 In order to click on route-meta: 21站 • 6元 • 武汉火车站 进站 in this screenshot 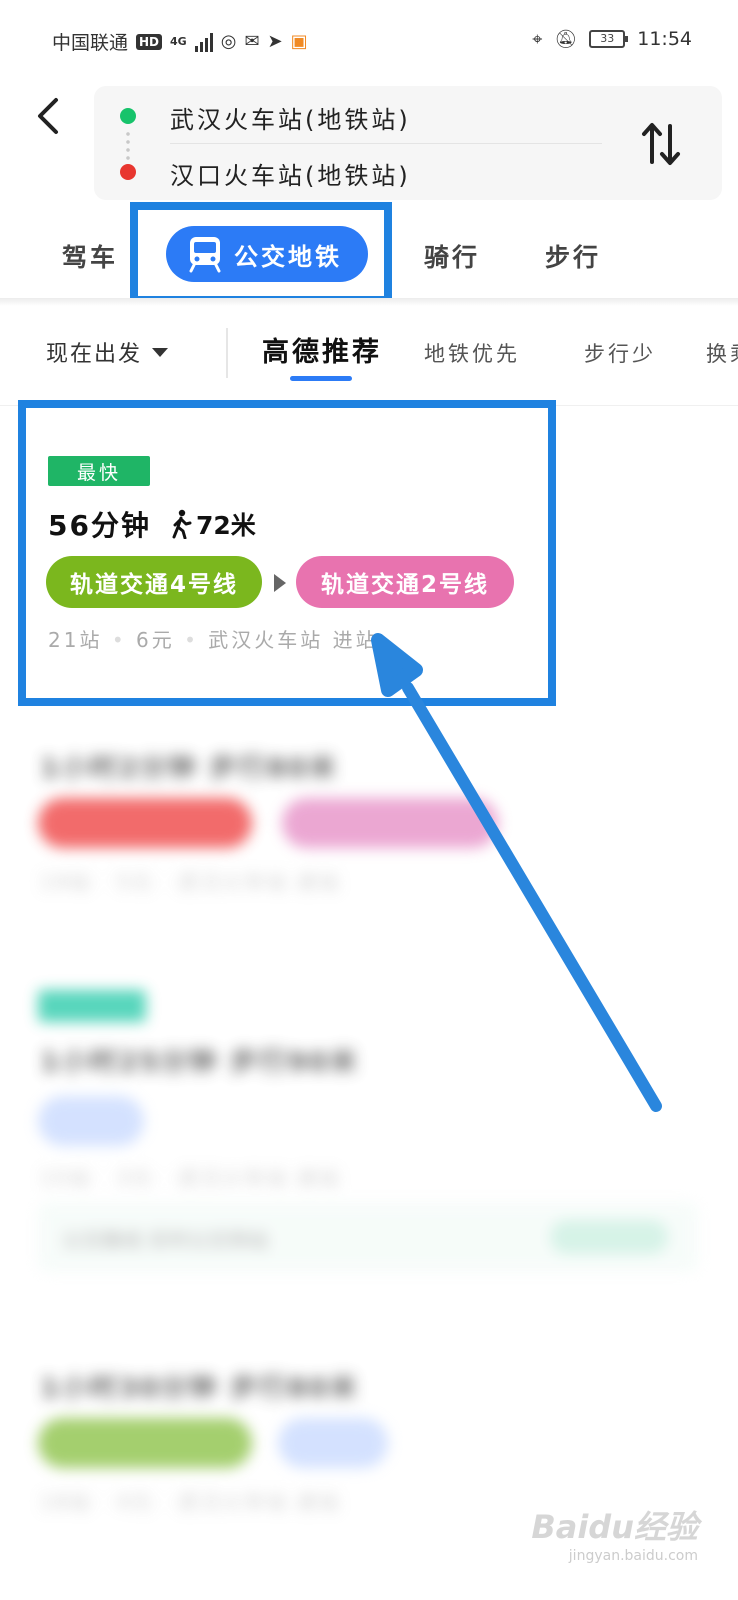, I will do `click(213, 640)`.